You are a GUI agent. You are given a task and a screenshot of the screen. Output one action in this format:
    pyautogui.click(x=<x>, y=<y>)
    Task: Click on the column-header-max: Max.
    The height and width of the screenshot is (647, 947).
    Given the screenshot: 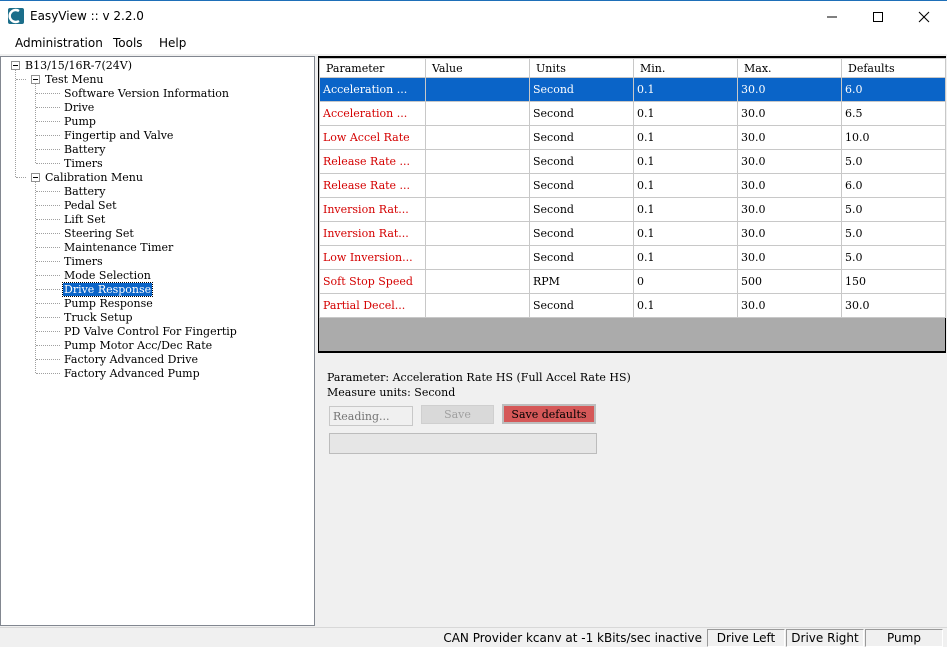 What is the action you would take?
    pyautogui.click(x=789, y=68)
    